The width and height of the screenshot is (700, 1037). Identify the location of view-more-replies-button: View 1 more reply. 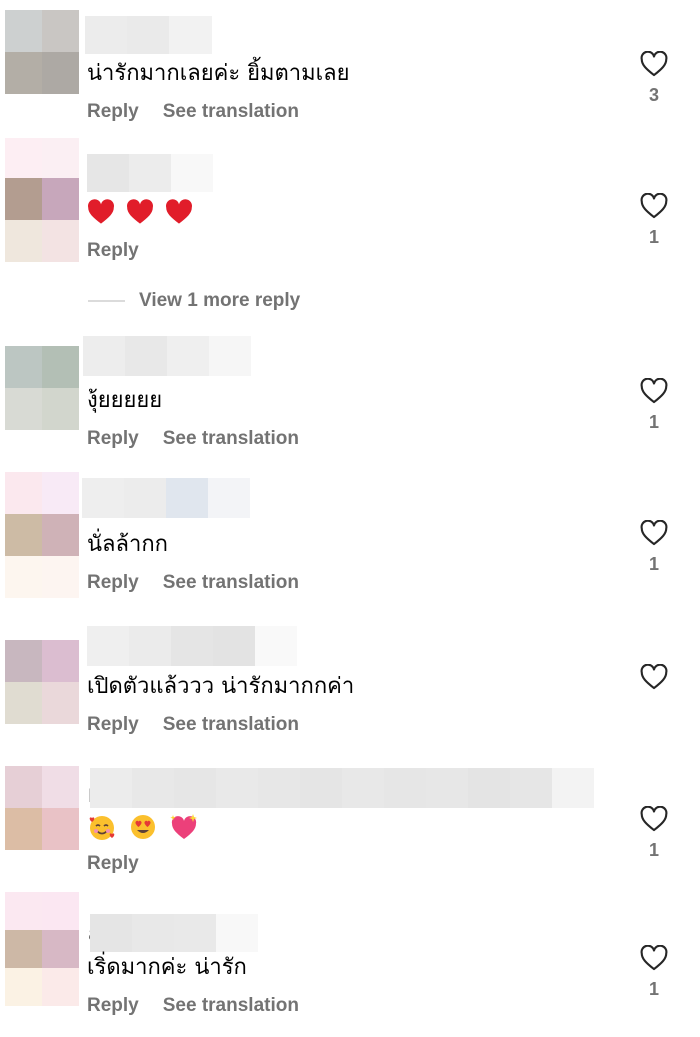
(194, 301).